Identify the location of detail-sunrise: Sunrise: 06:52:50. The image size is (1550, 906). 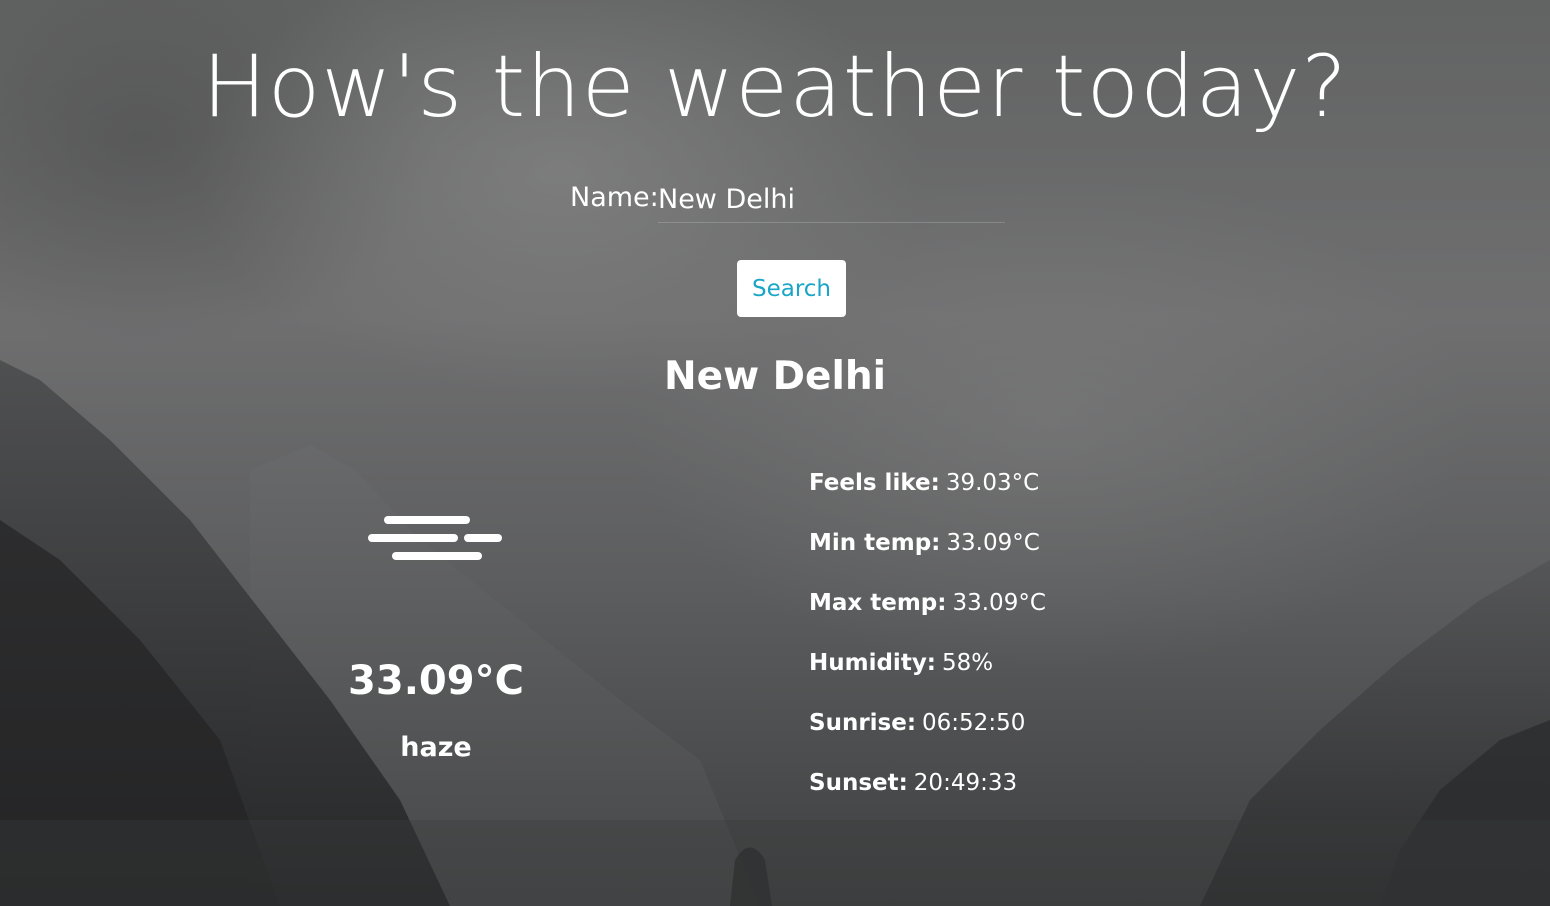
(1009, 736).